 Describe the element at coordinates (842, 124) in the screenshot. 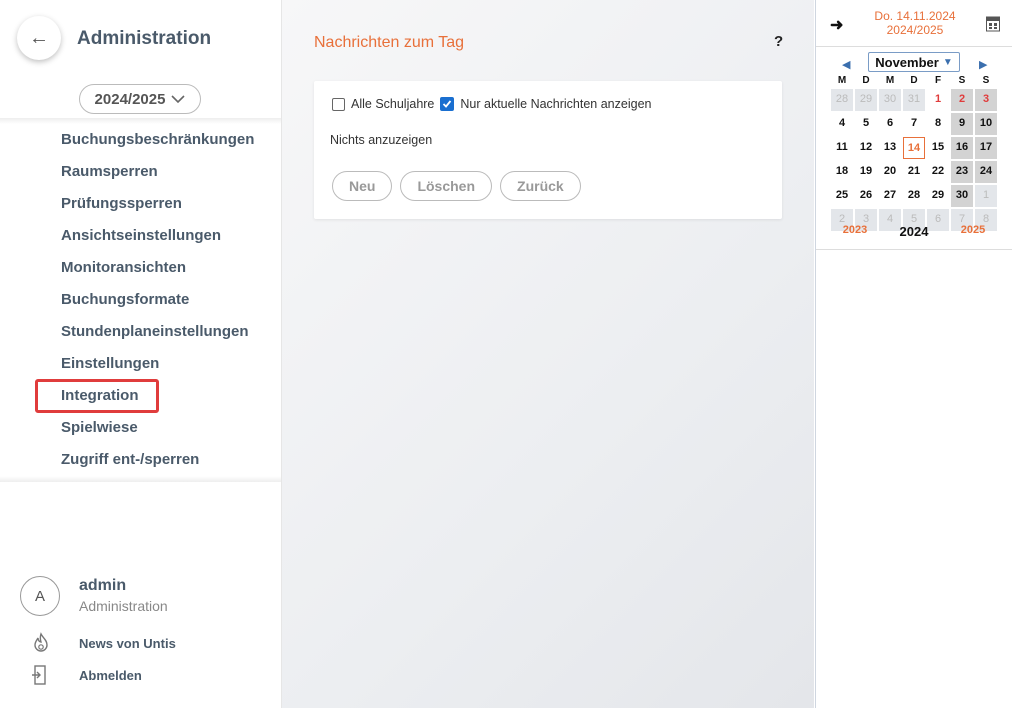

I see `calendar-day: 4` at that location.